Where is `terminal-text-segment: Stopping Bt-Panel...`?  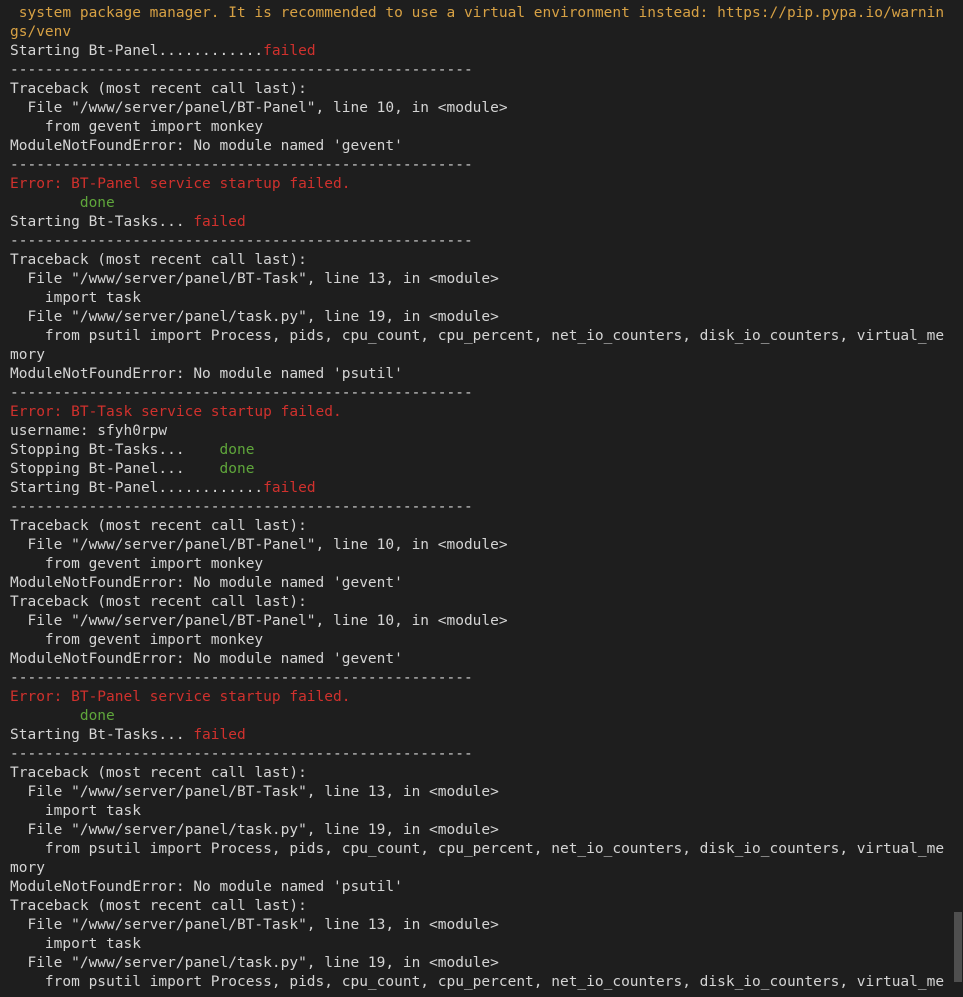
terminal-text-segment: Stopping Bt-Panel... is located at coordinates (115, 469).